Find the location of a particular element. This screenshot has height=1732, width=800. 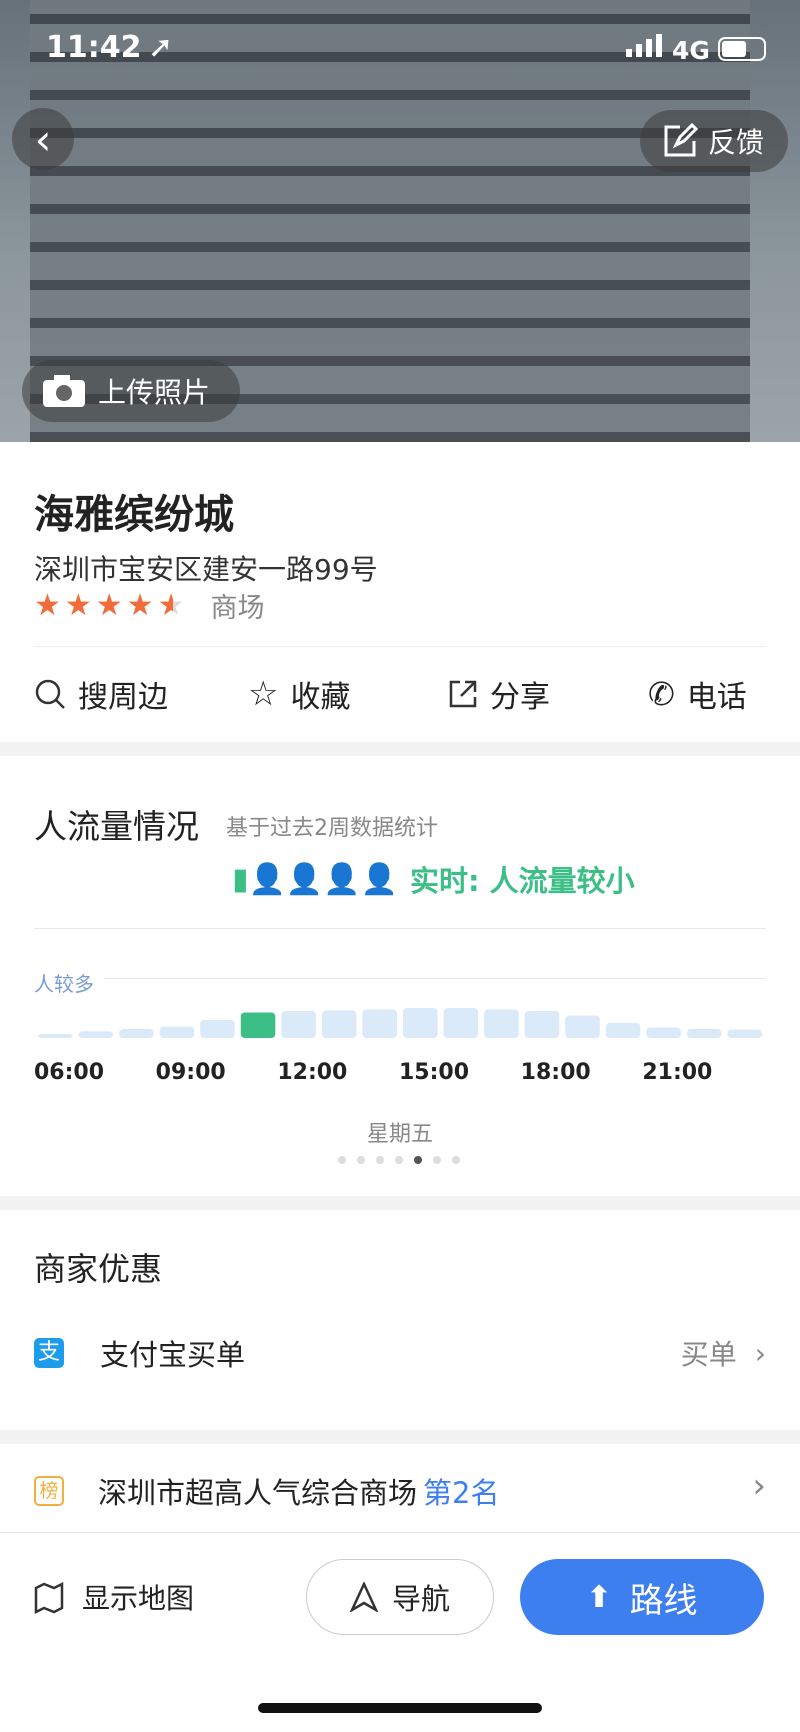

star-icon: ☆ is located at coordinates (263, 694).